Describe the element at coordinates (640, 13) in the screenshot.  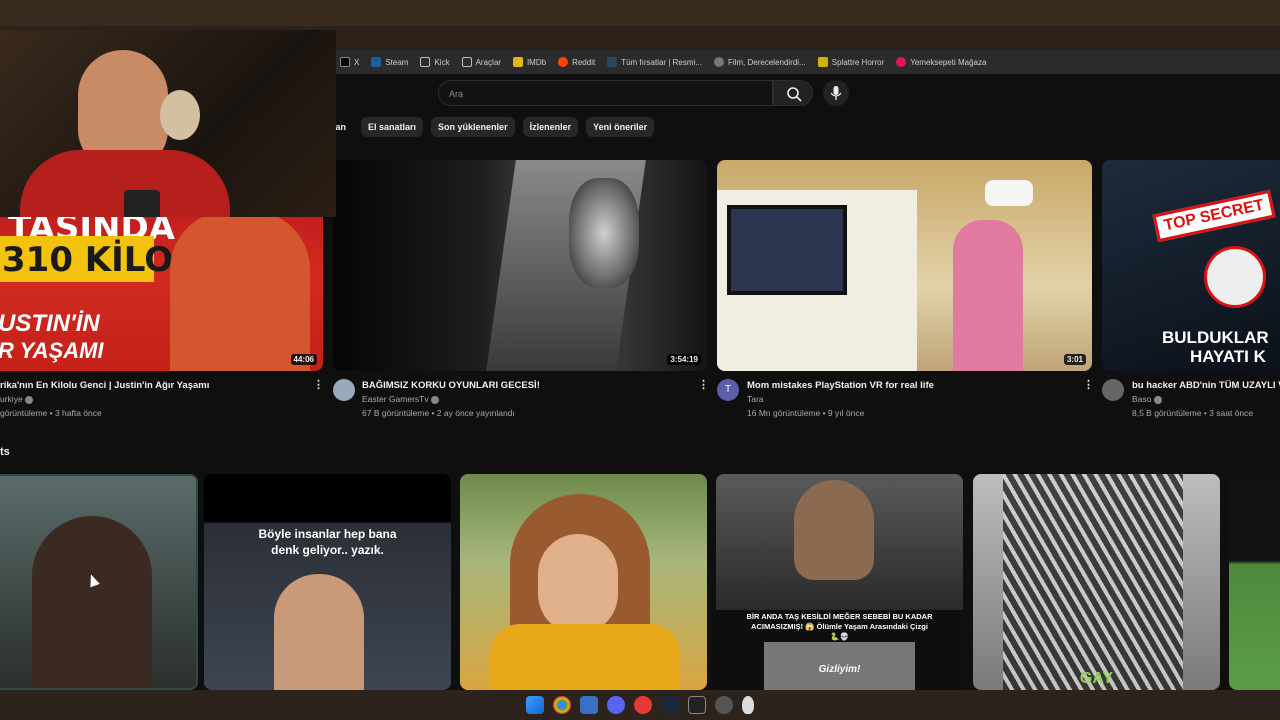
I see `browser-title-bar` at that location.